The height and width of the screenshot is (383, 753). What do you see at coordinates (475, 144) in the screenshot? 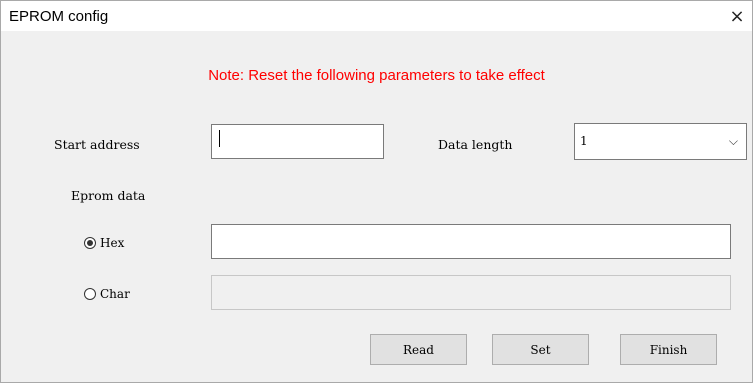
I see `data-length-label: Data length` at bounding box center [475, 144].